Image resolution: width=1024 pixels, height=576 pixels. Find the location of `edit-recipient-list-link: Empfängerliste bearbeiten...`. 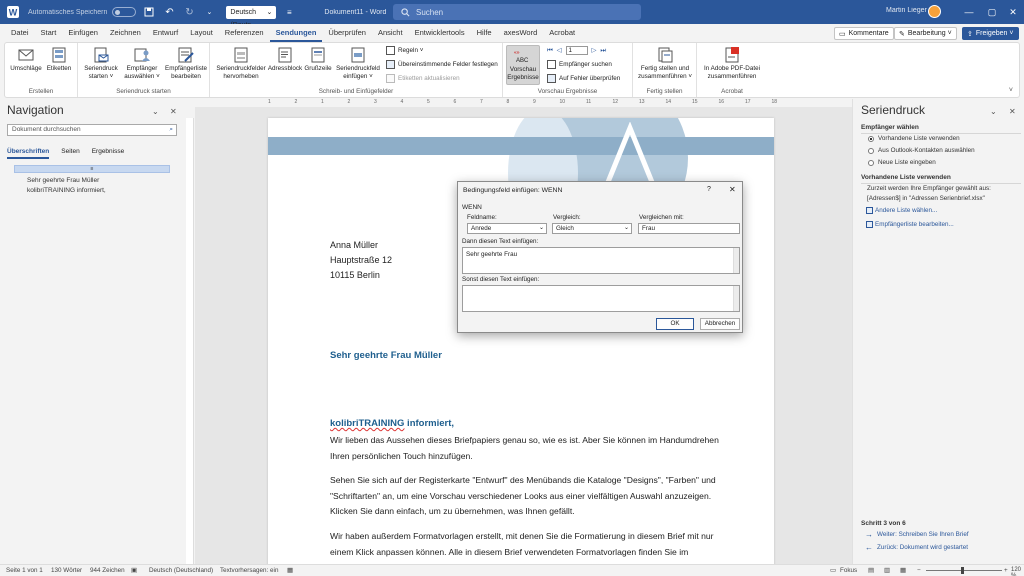

edit-recipient-list-link: Empfängerliste bearbeiten... is located at coordinates (910, 224).